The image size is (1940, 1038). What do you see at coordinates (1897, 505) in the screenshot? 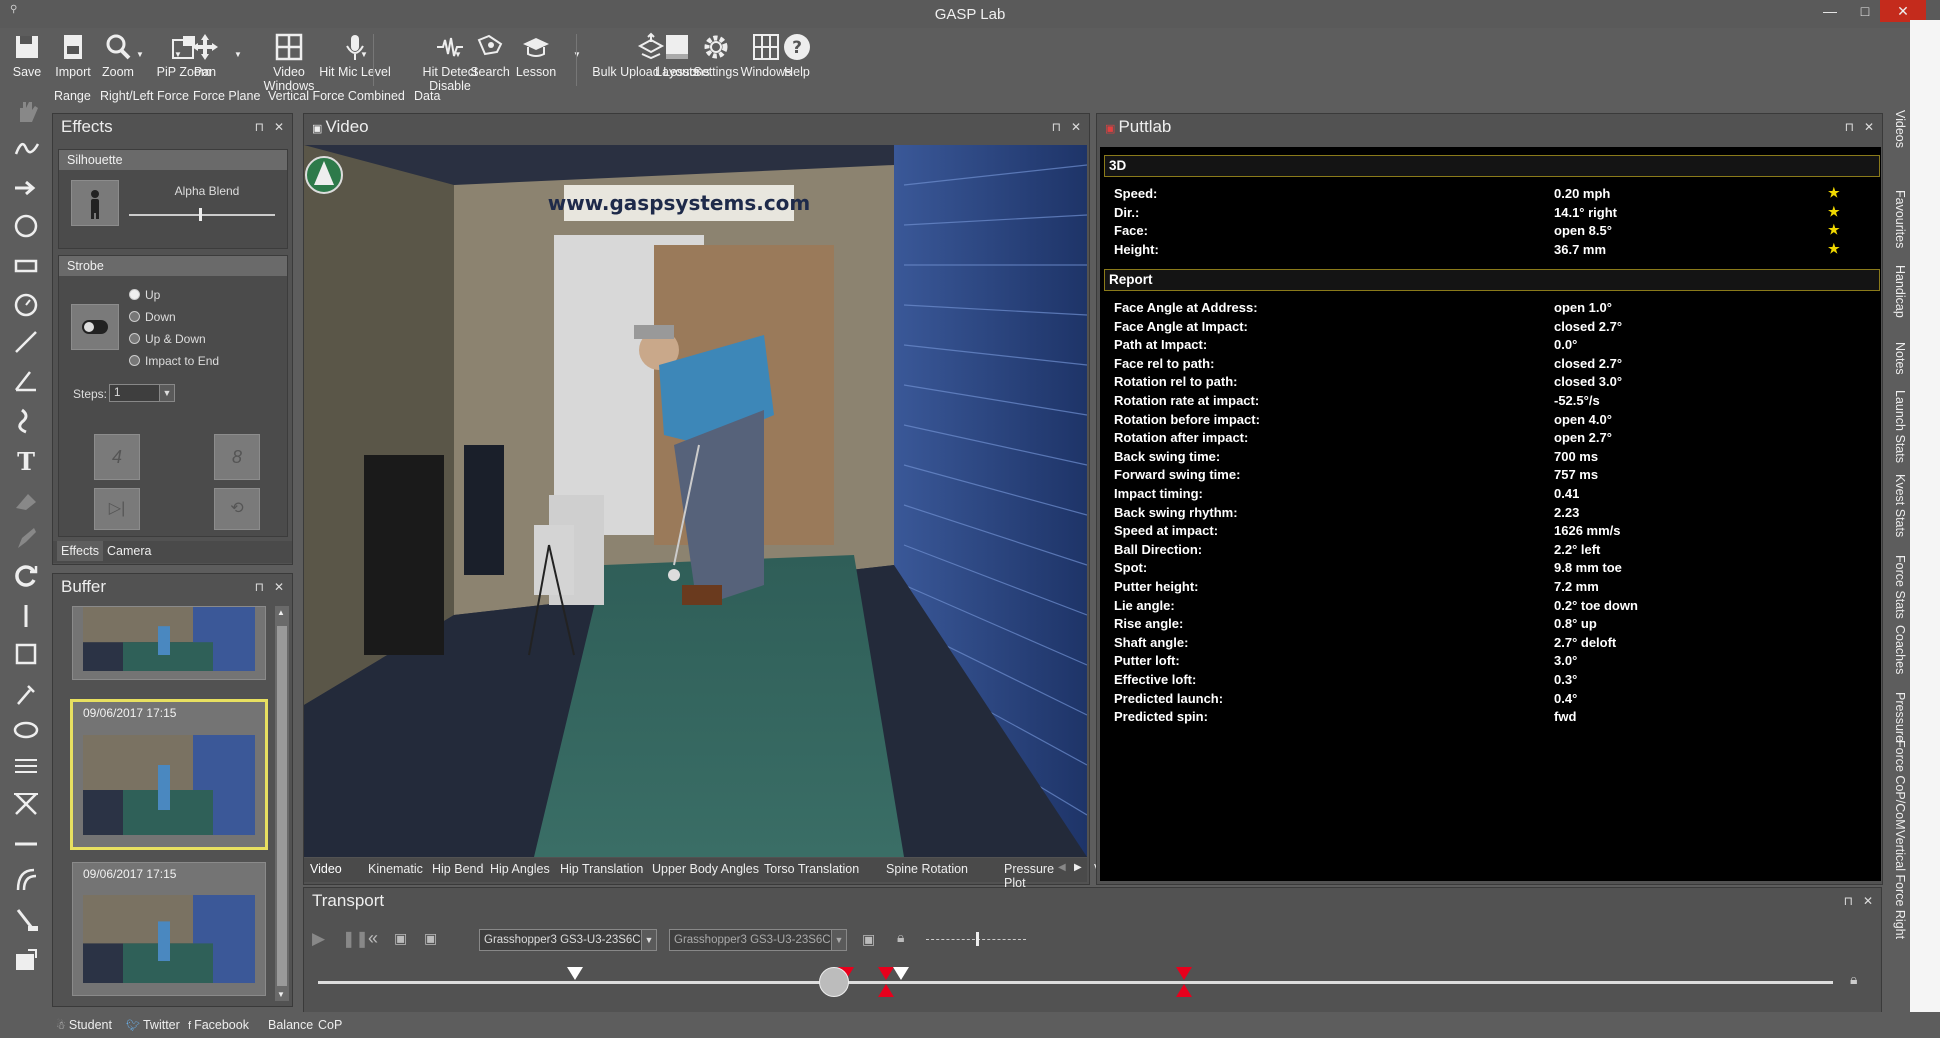
I see `side-tab-kvest-stats: Kvest Stats` at bounding box center [1897, 505].